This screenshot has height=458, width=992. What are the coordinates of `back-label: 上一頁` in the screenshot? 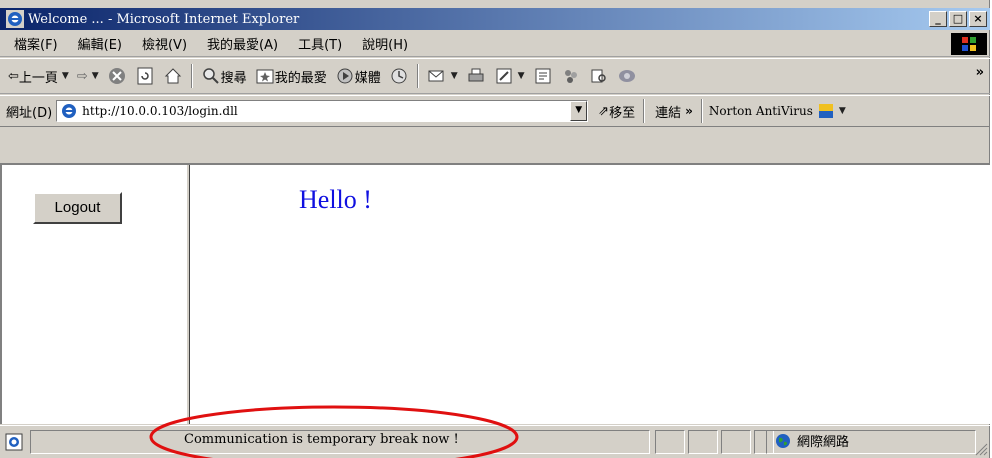 It's located at (38, 78).